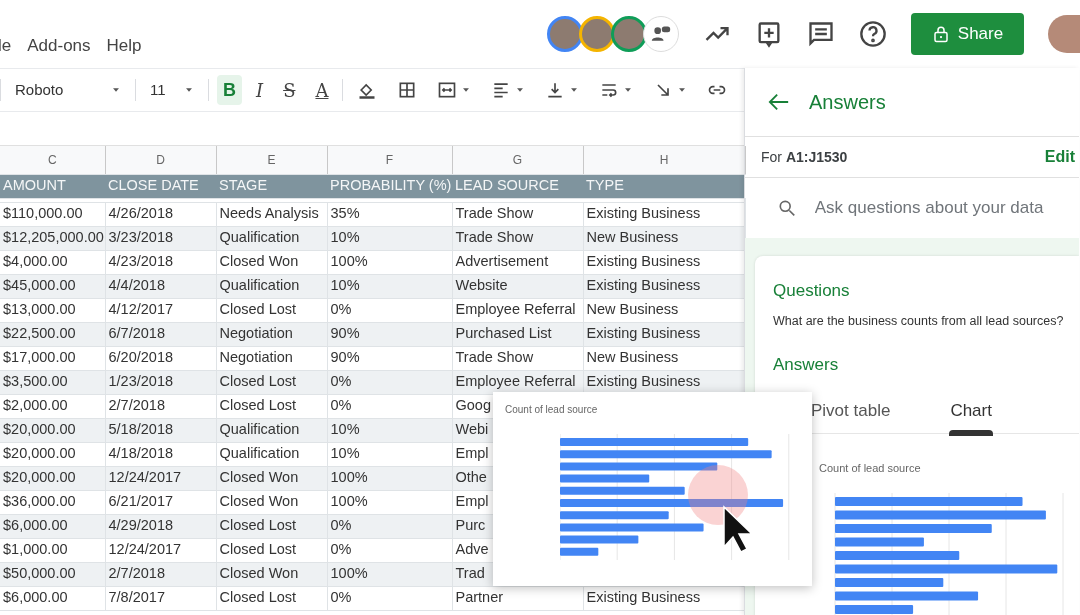 This screenshot has width=1080, height=615. Describe the element at coordinates (517, 160) in the screenshot. I see `column-header: G` at that location.